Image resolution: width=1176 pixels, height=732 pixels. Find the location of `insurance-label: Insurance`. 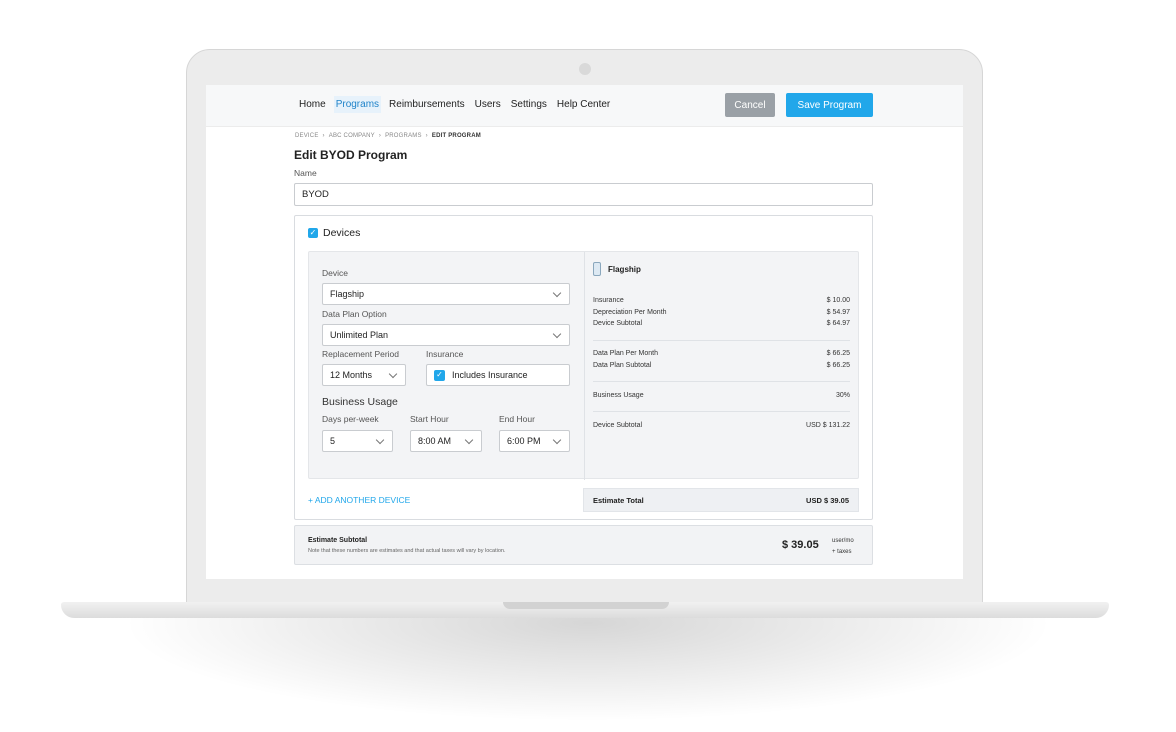

insurance-label: Insurance is located at coordinates (445, 354).